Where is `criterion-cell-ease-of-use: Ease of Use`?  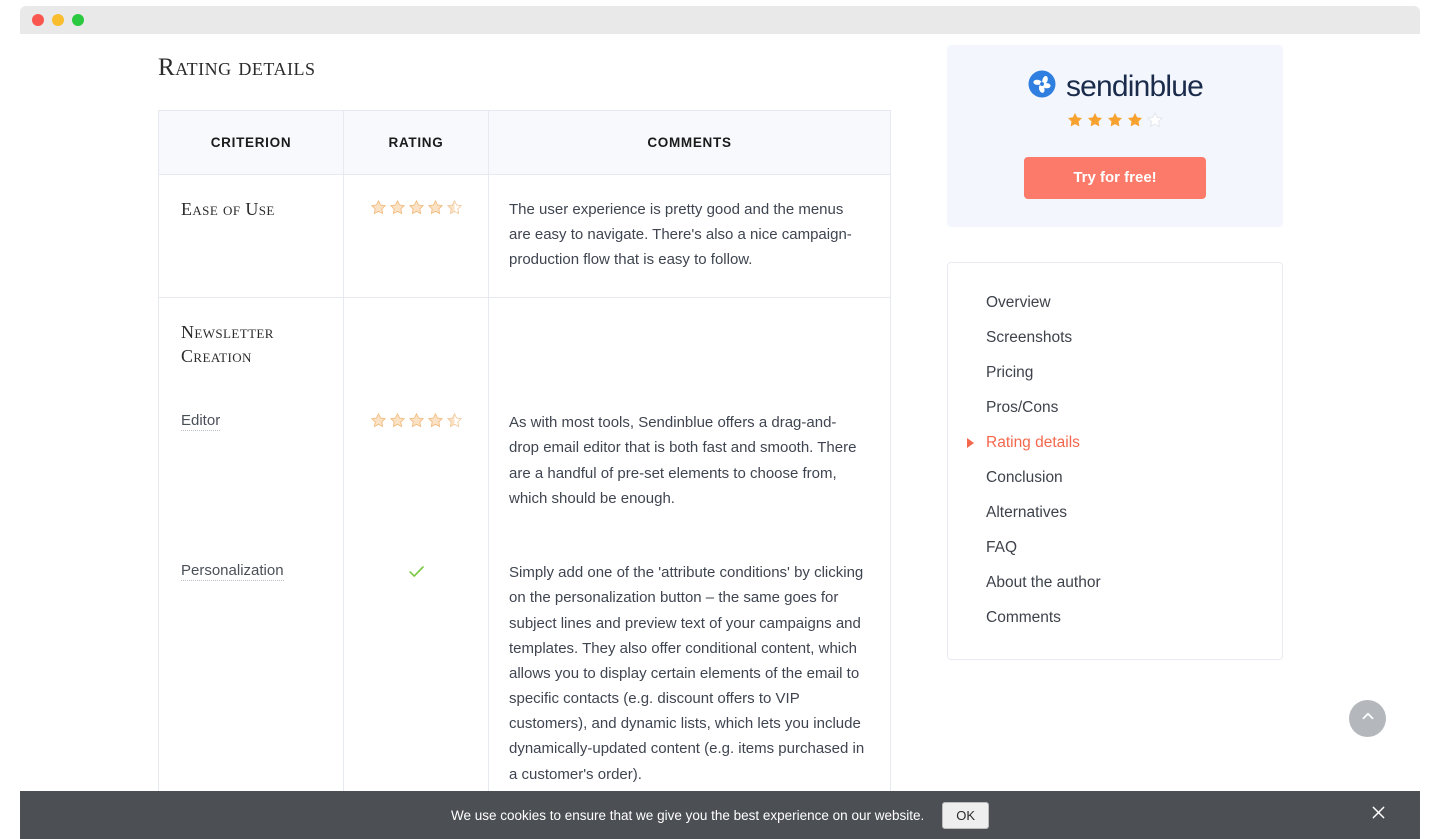
criterion-cell-ease-of-use: Ease of Use is located at coordinates (251, 236).